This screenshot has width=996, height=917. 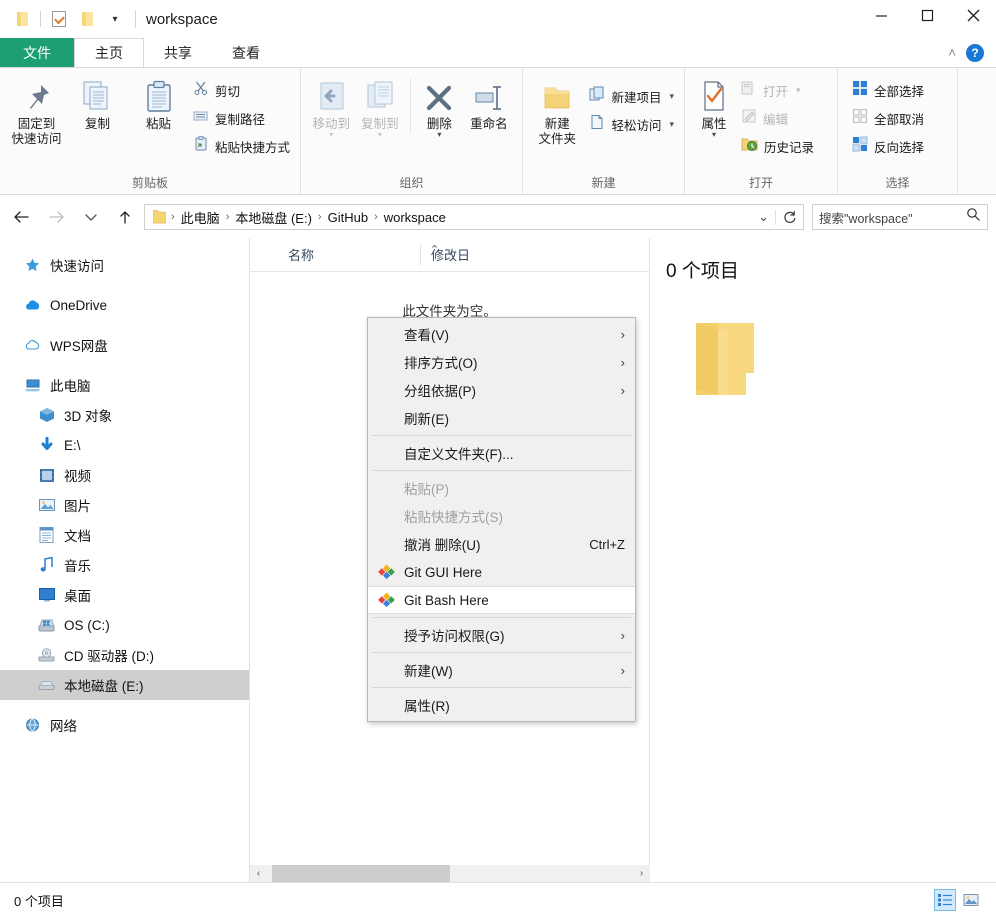 What do you see at coordinates (124, 385) in the screenshot?
I see `sidebar-item-this-pc: 此电脑` at bounding box center [124, 385].